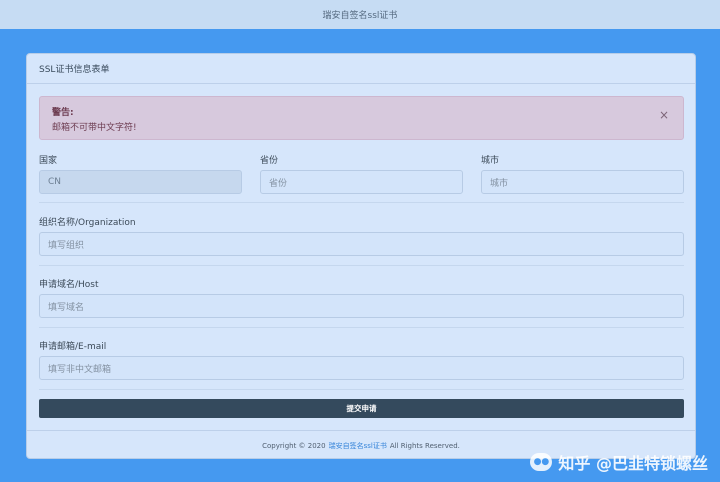 The image size is (720, 482). I want to click on site-title: 瑞安自签名ssl证书, so click(360, 16).